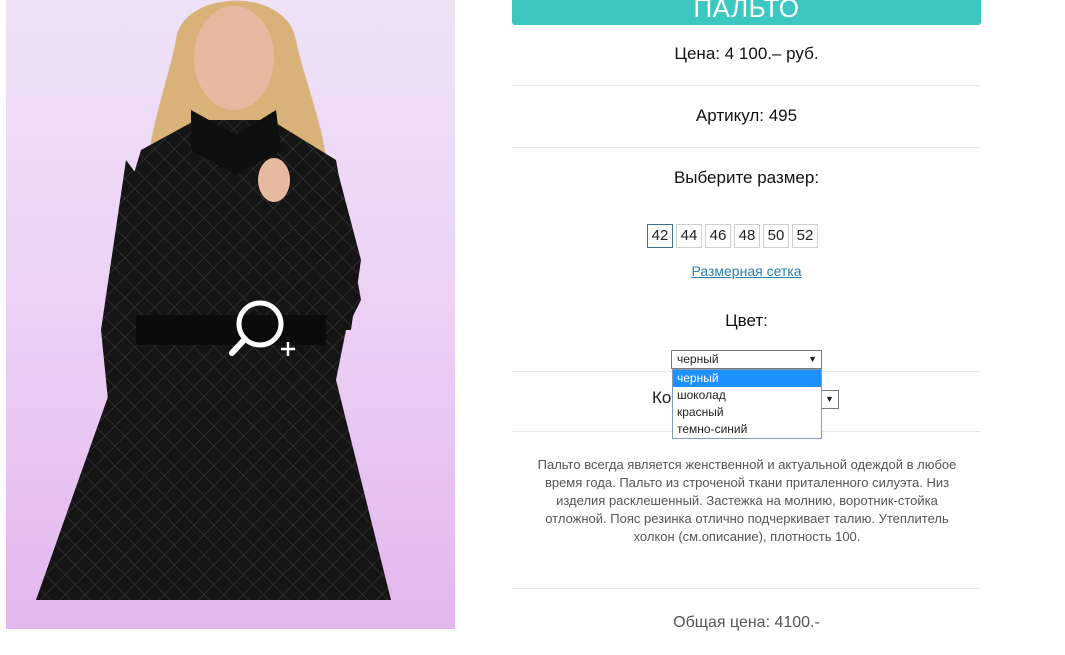 The height and width of the screenshot is (655, 1065). Describe the element at coordinates (689, 236) in the screenshot. I see `size-option-44: 44` at that location.